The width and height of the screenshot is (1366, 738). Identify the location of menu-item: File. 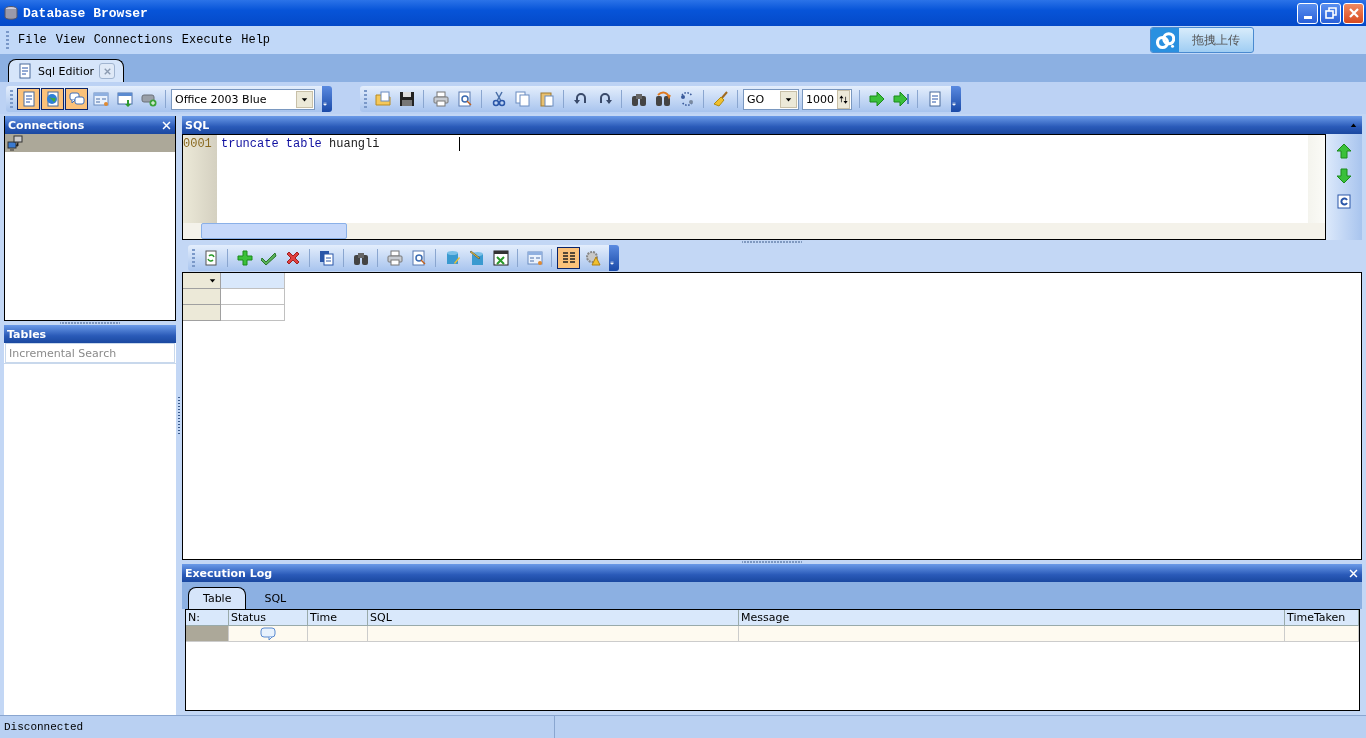
(32, 40).